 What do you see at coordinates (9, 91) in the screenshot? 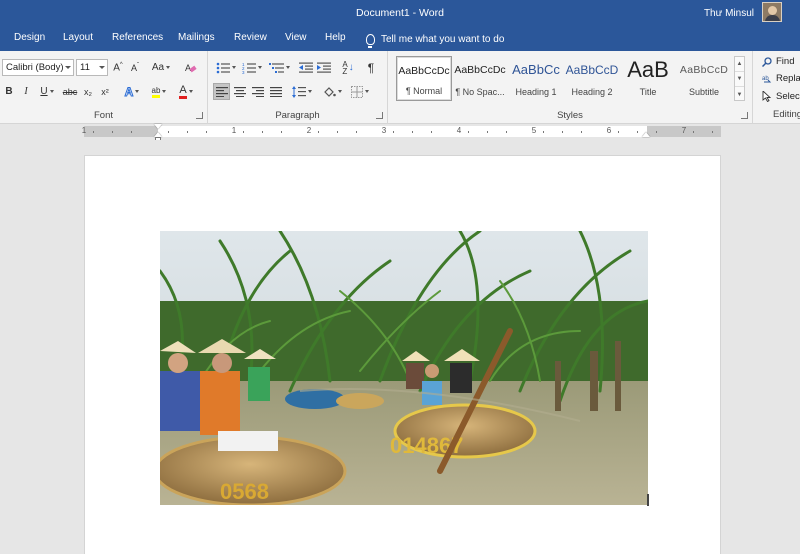
I see `bold-button: B` at bounding box center [9, 91].